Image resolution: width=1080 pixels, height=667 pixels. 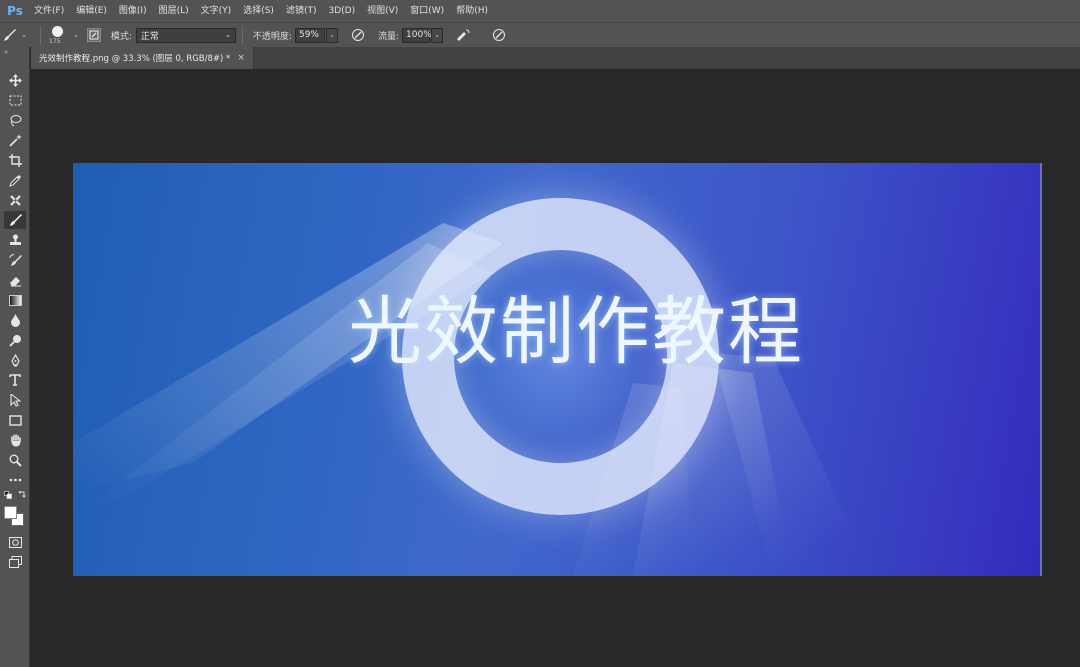 I want to click on screen-mode-icon, so click(x=15, y=562).